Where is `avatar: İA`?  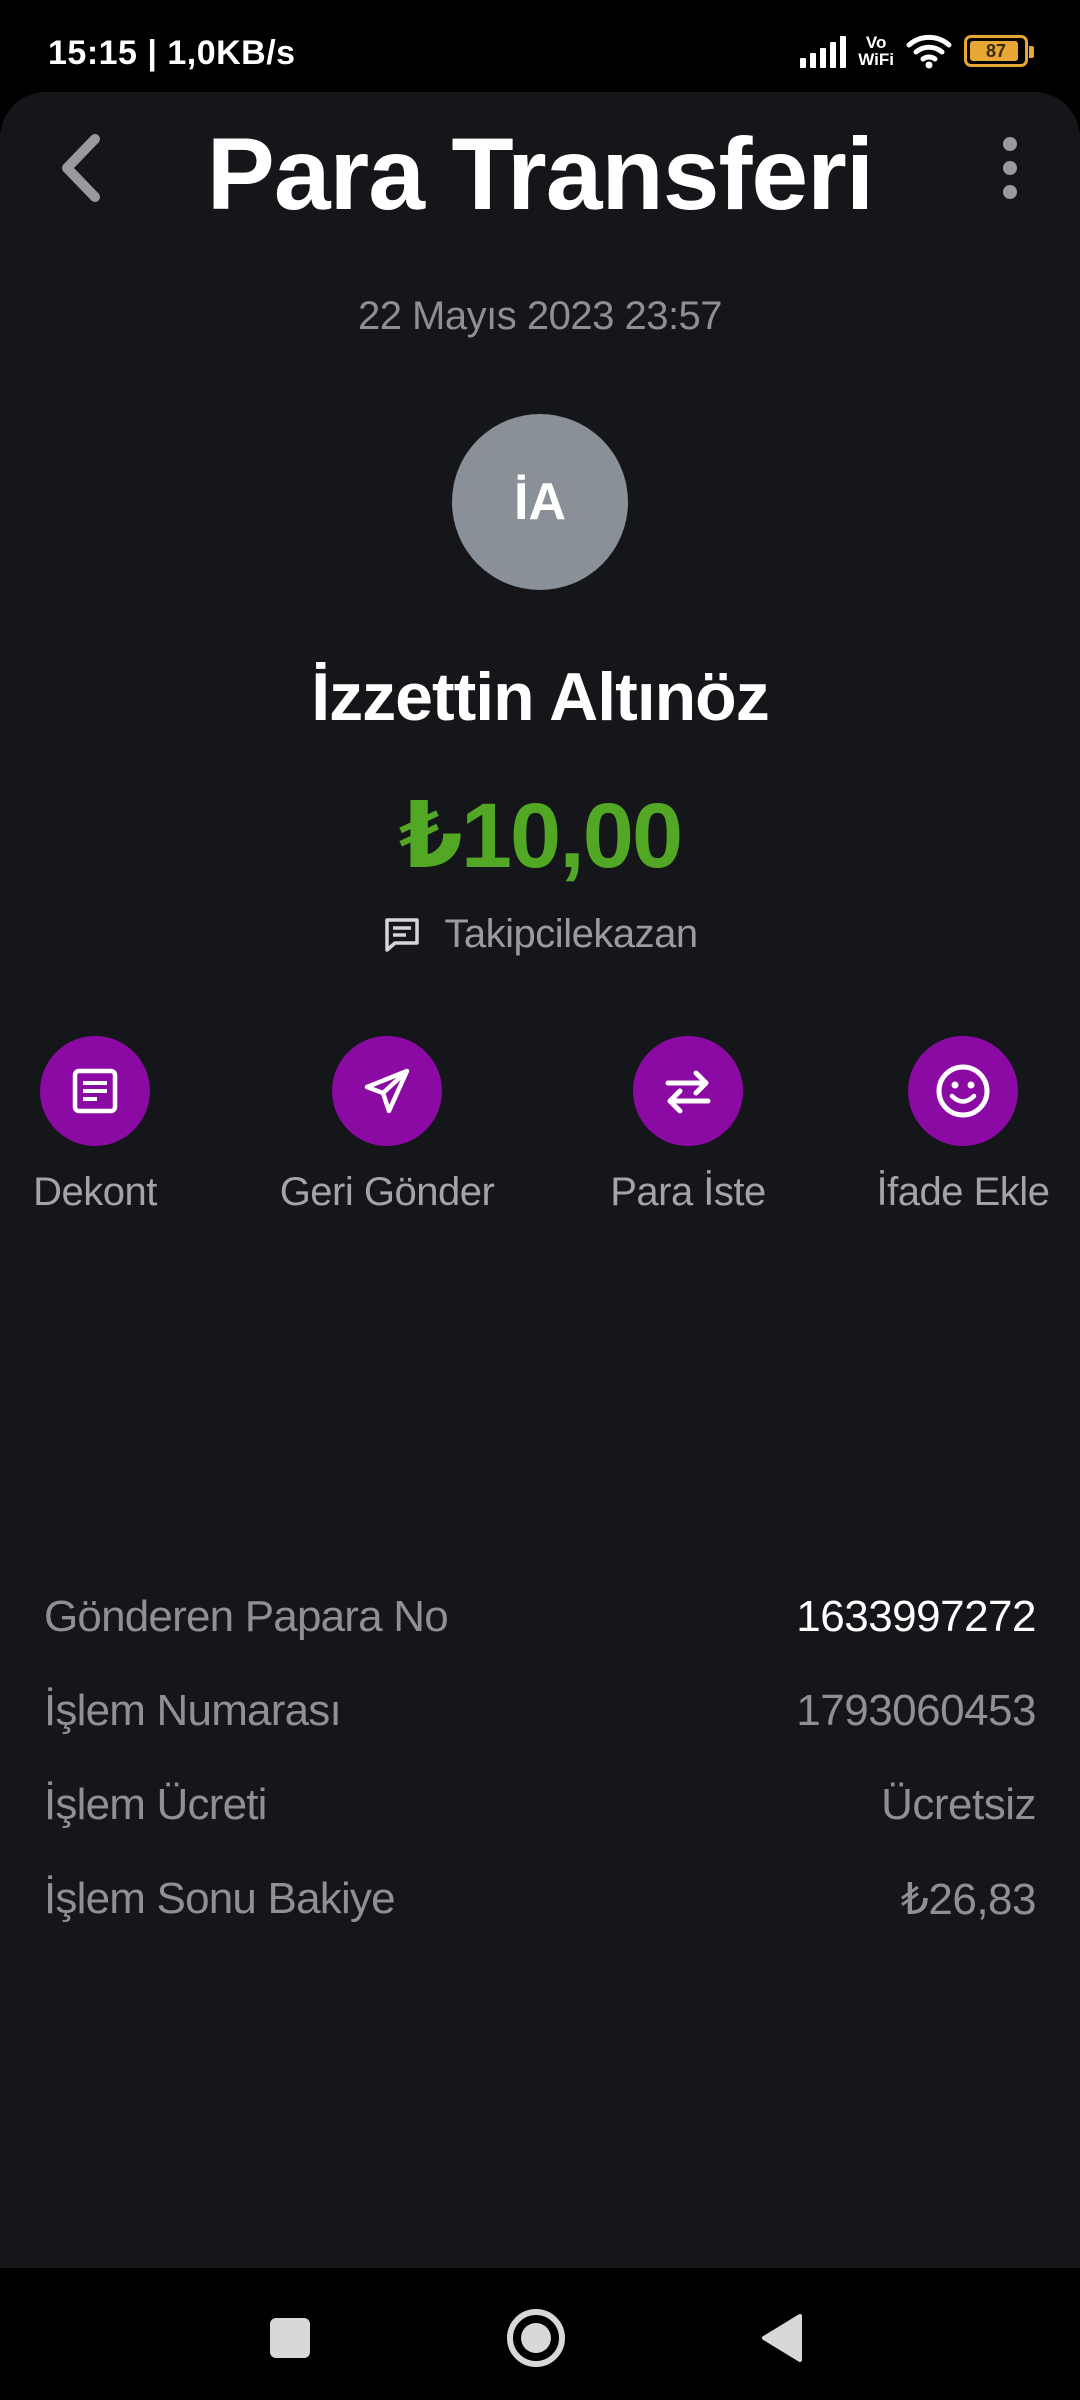
avatar: İA is located at coordinates (540, 502).